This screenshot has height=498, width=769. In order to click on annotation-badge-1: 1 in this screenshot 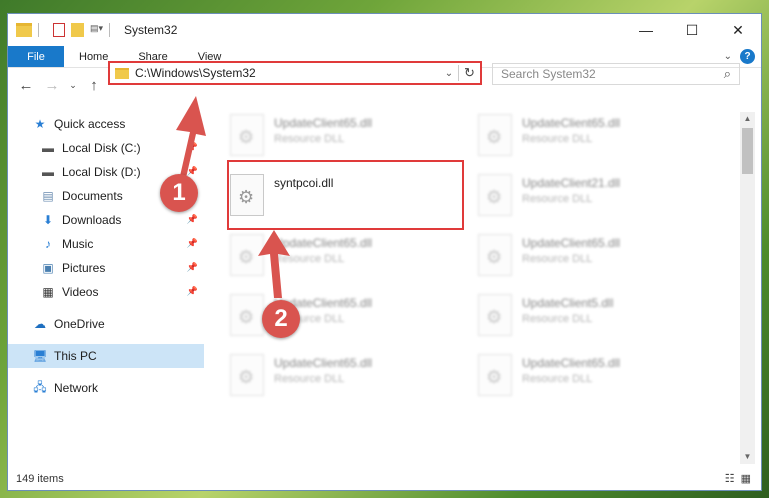, I will do `click(179, 193)`.